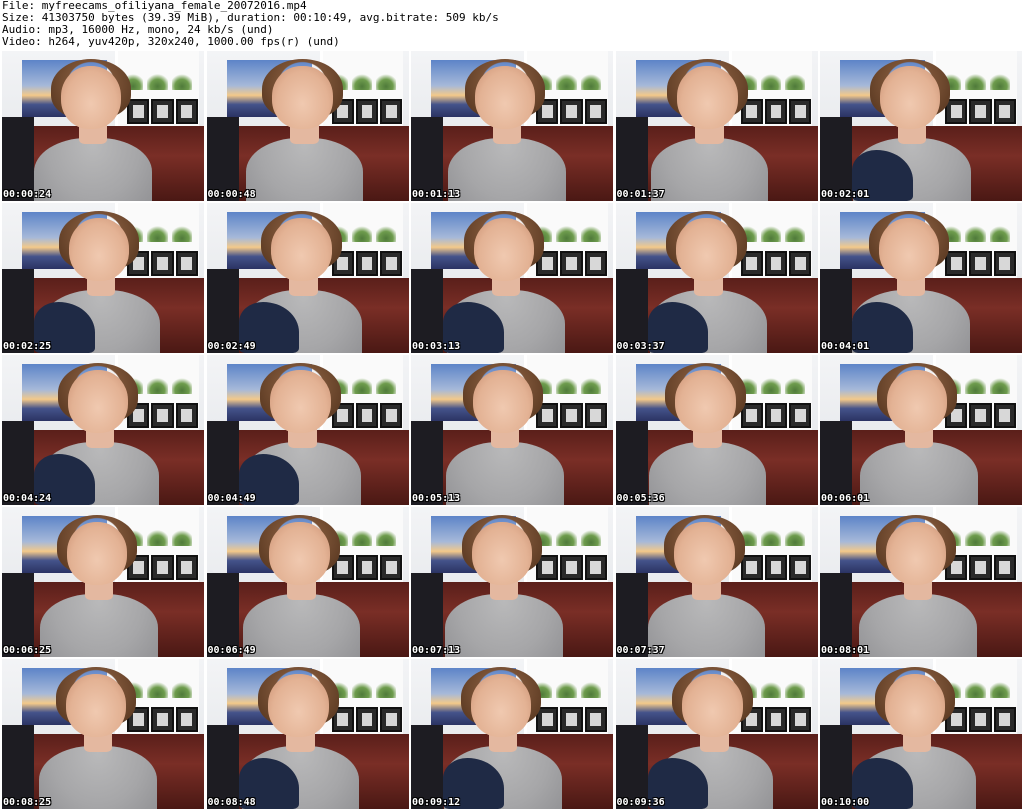  I want to click on thumbnail-timestamp: 00:01:37, so click(640, 194).